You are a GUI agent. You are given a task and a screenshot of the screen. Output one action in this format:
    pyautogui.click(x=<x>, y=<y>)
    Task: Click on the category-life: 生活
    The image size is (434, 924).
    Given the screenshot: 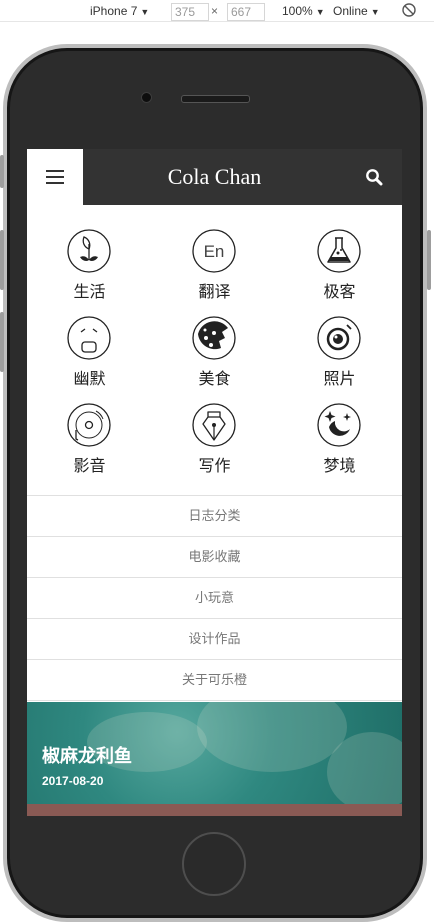 What is the action you would take?
    pyautogui.click(x=89, y=253)
    